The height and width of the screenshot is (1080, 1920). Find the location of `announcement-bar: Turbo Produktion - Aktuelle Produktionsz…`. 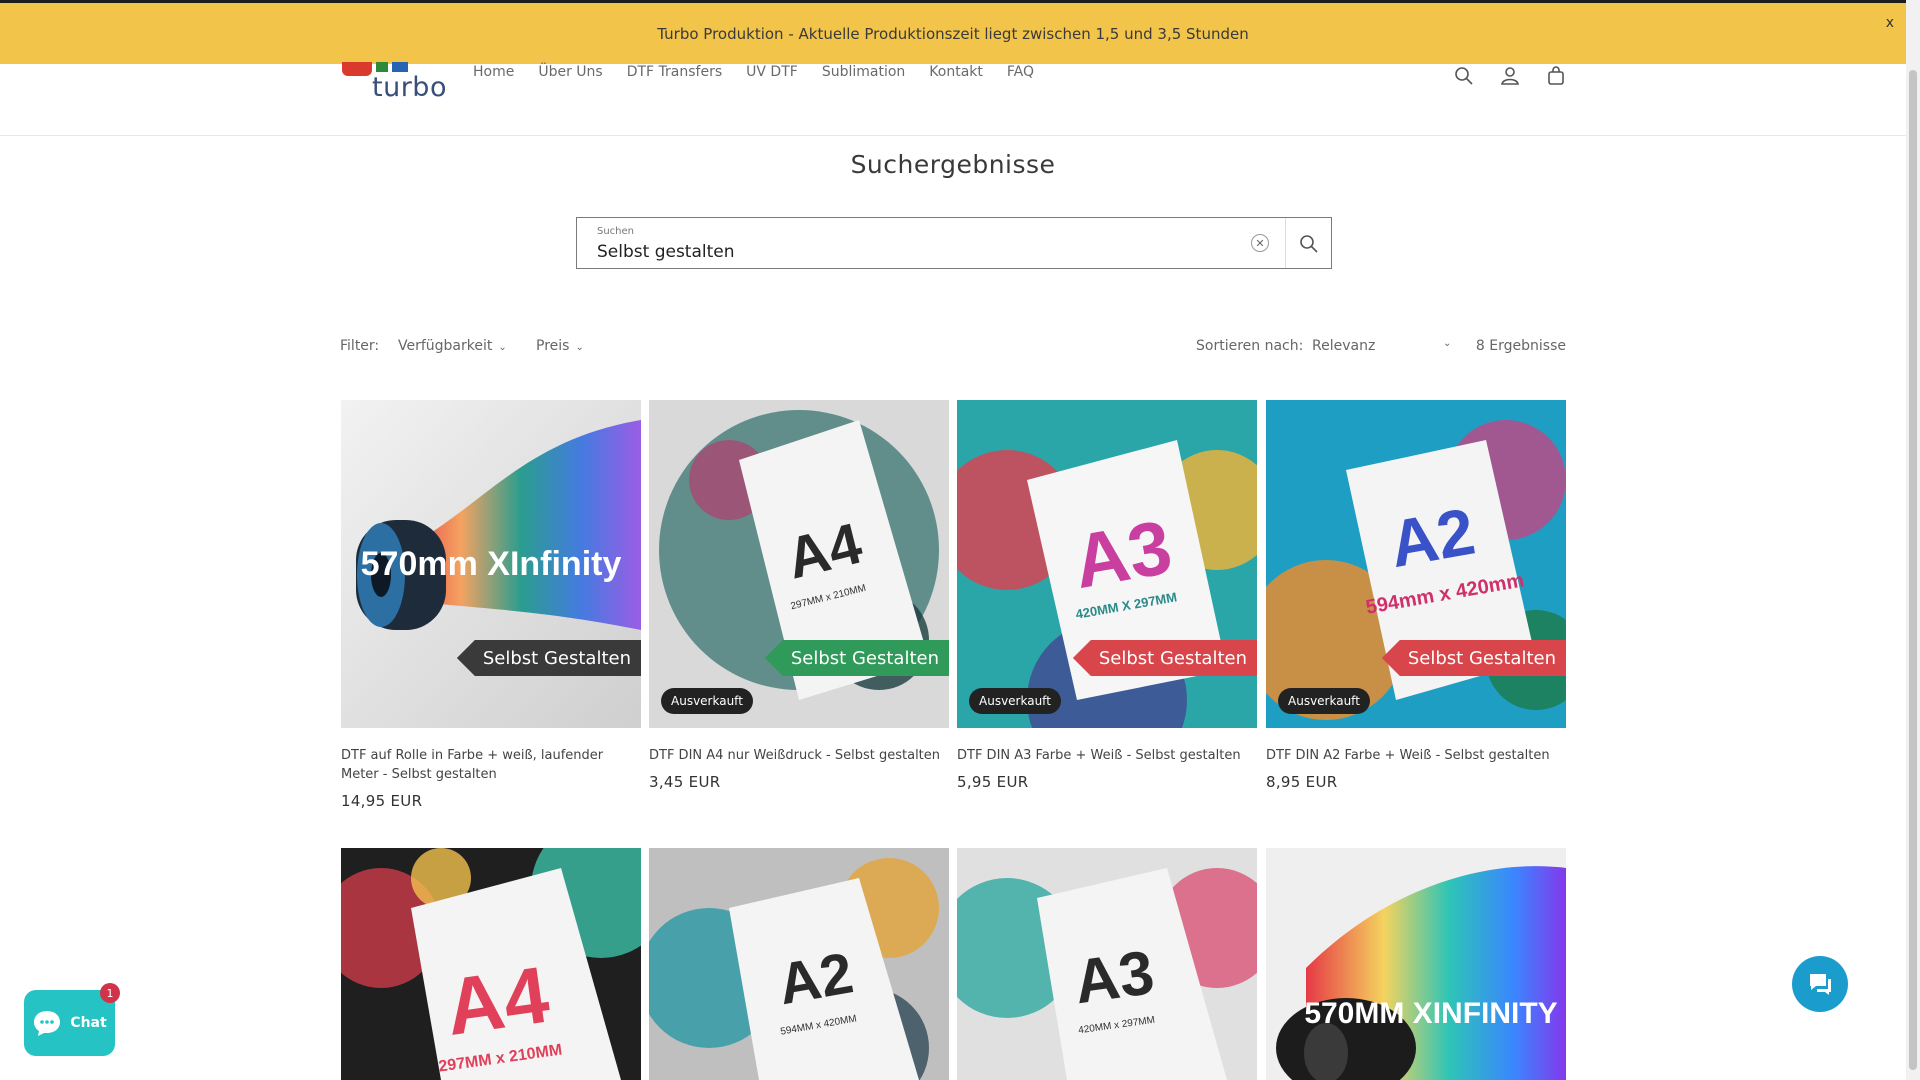

announcement-bar: Turbo Produktion - Aktuelle Produktionsz… is located at coordinates (953, 32).